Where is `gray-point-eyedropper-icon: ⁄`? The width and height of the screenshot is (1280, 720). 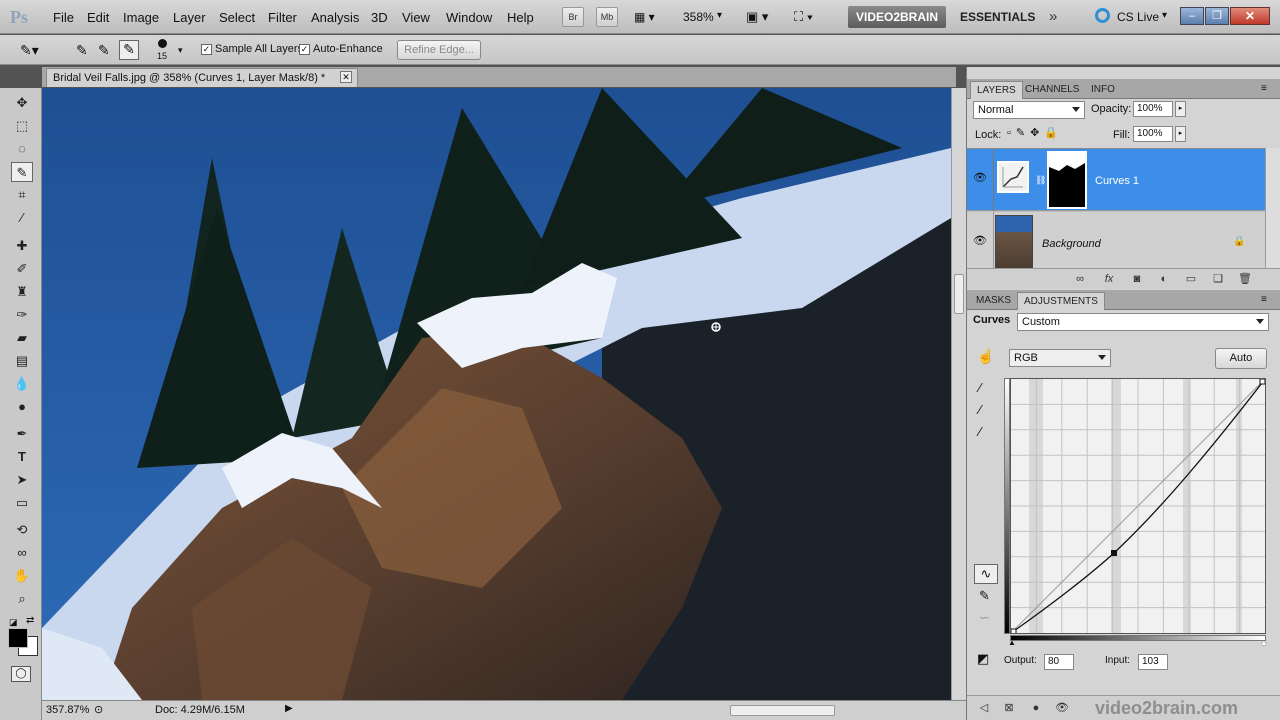
gray-point-eyedropper-icon: ⁄ is located at coordinates (980, 409).